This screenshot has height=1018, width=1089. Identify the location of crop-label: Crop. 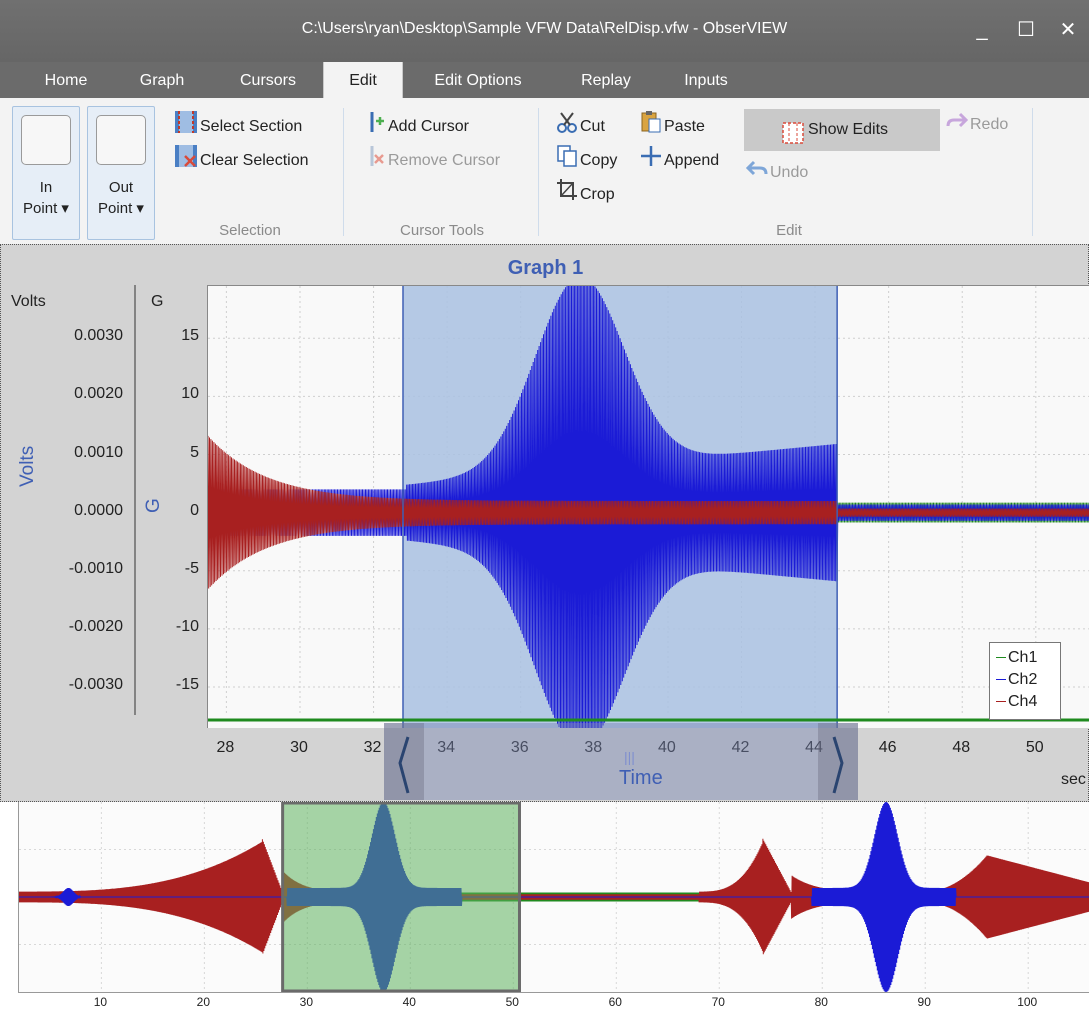
(597, 195).